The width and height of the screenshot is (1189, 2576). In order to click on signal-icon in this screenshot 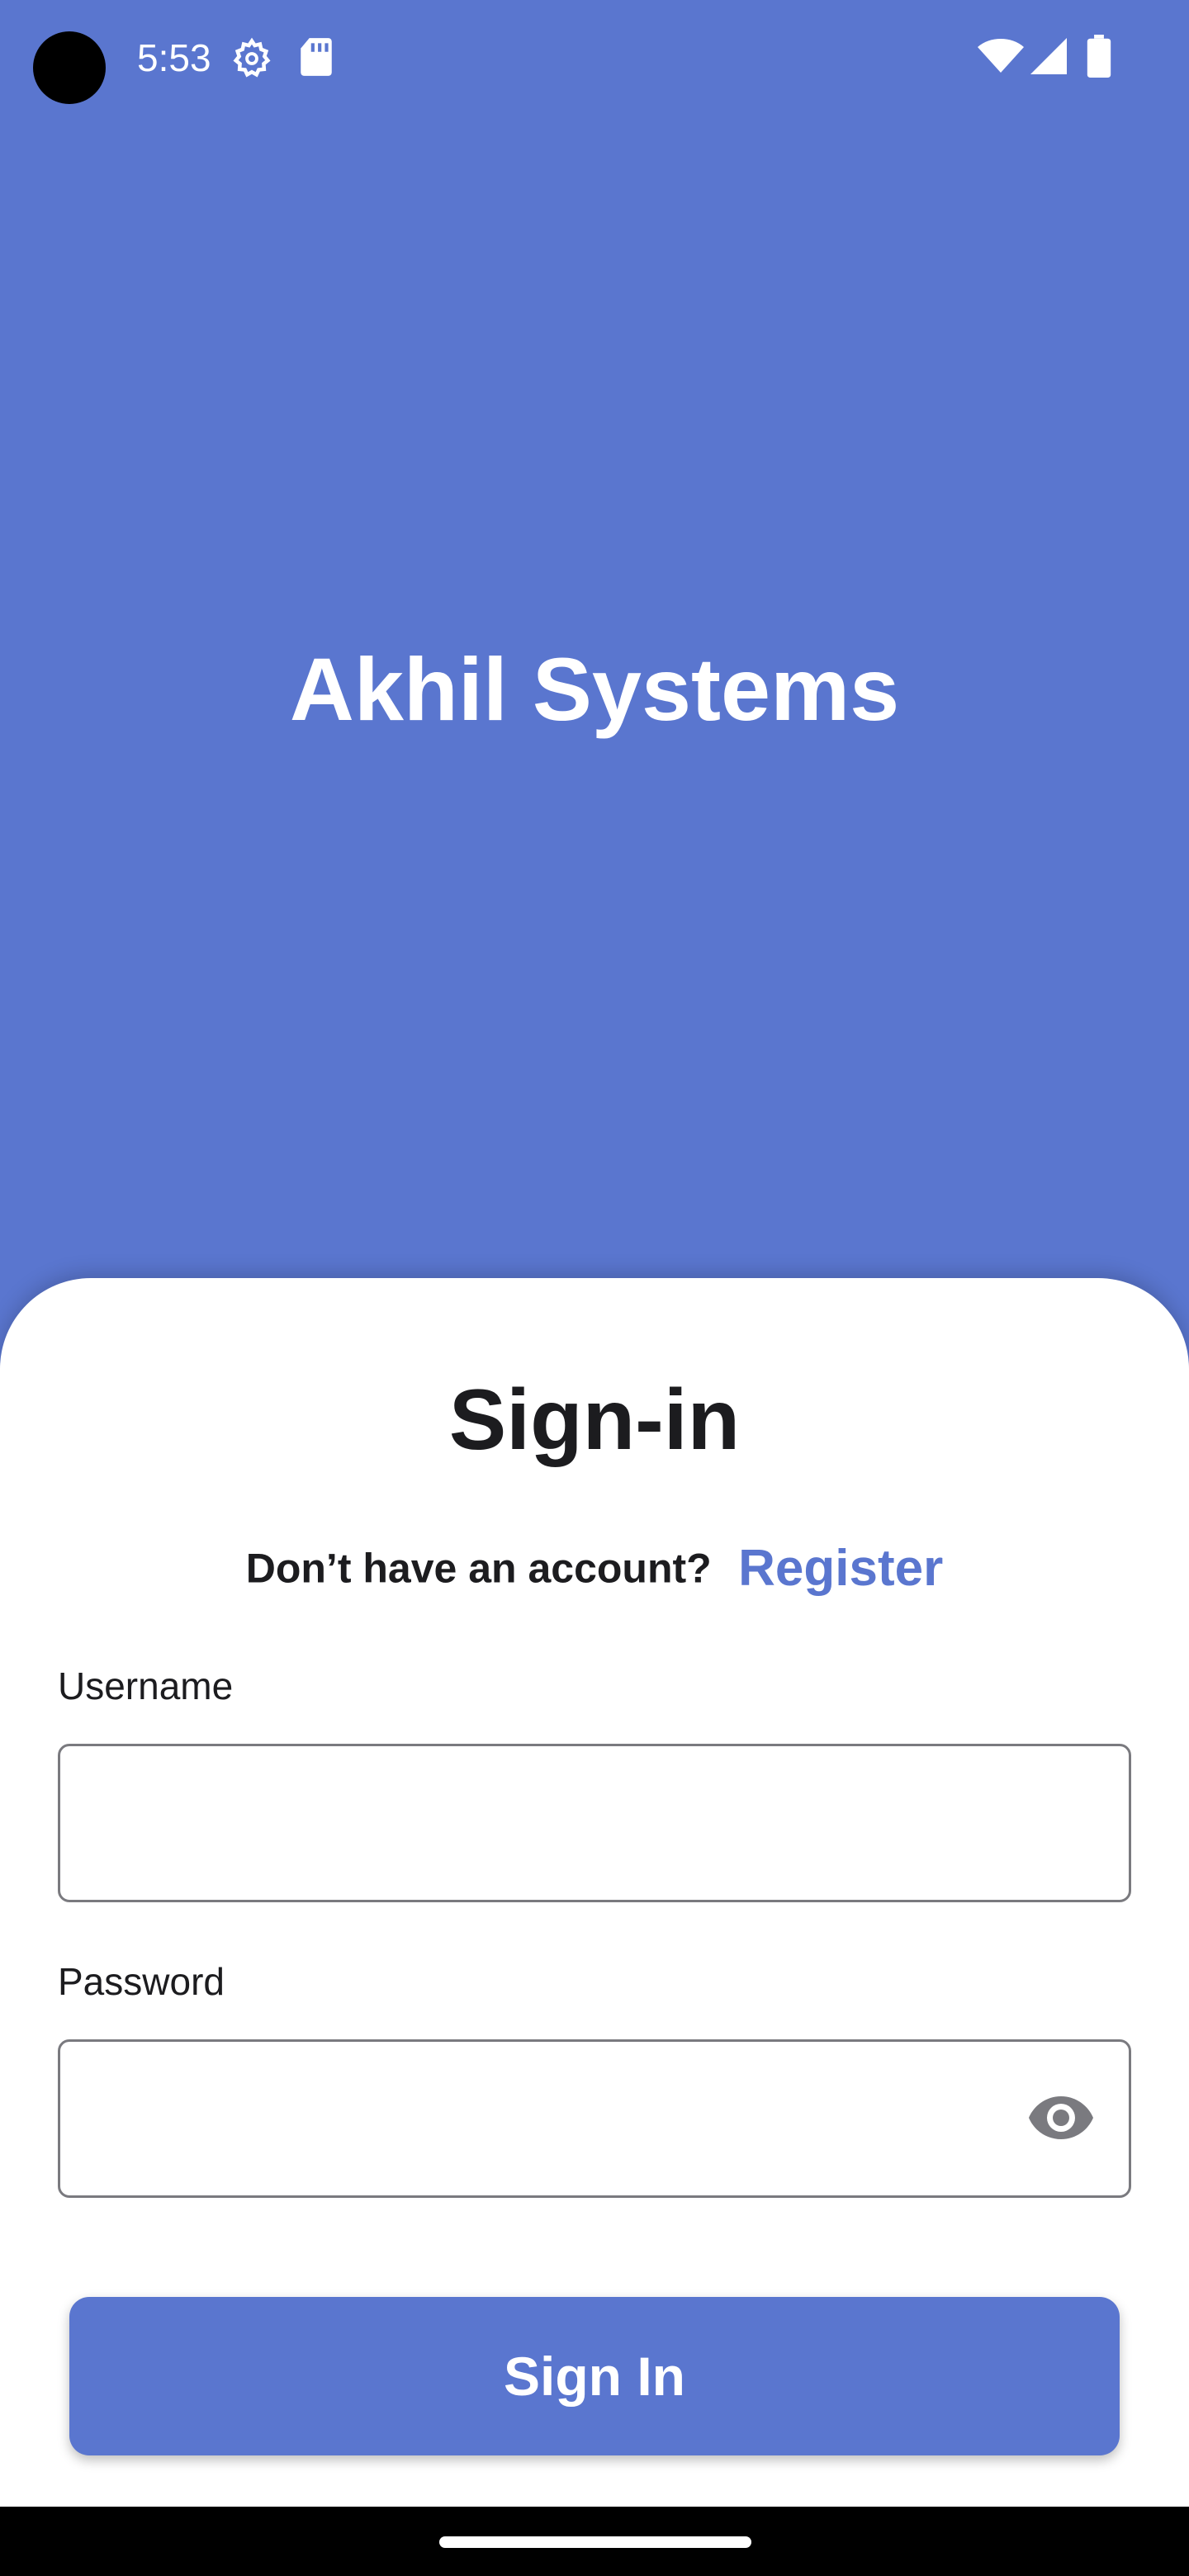, I will do `click(1048, 56)`.